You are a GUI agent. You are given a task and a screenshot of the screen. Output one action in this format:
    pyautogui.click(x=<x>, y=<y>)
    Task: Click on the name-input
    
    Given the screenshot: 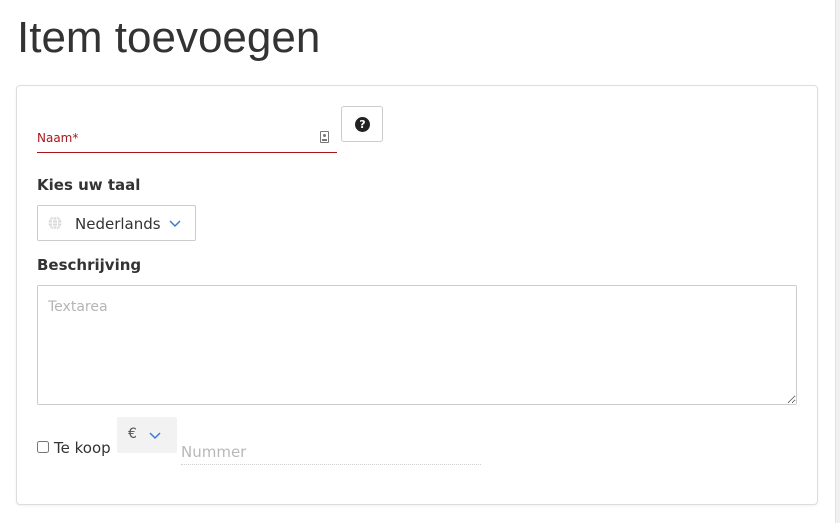 What is the action you would take?
    pyautogui.click(x=172, y=136)
    